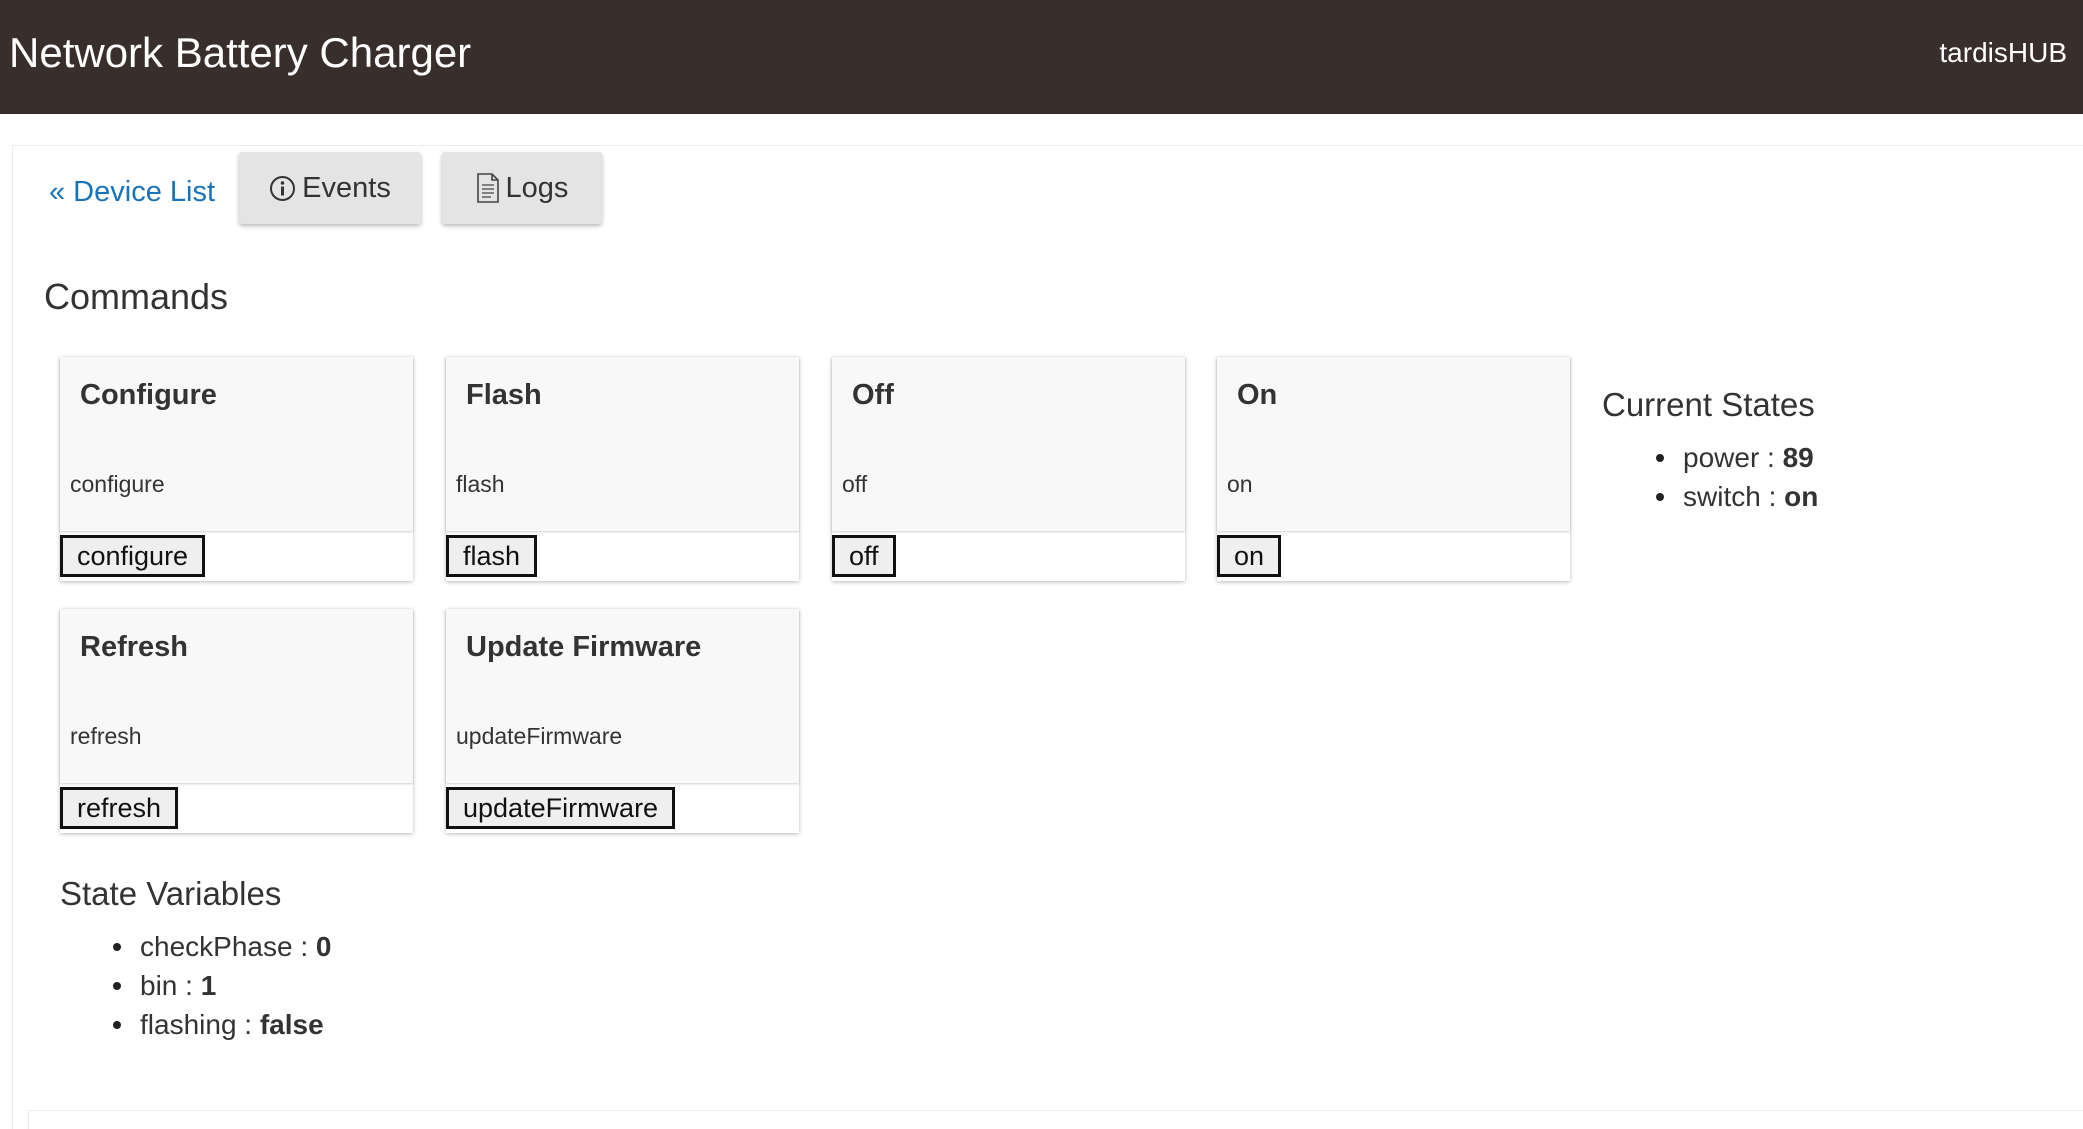 This screenshot has height=1129, width=2083. Describe the element at coordinates (236, 696) in the screenshot. I see `command-card-header: Refresh refresh` at that location.